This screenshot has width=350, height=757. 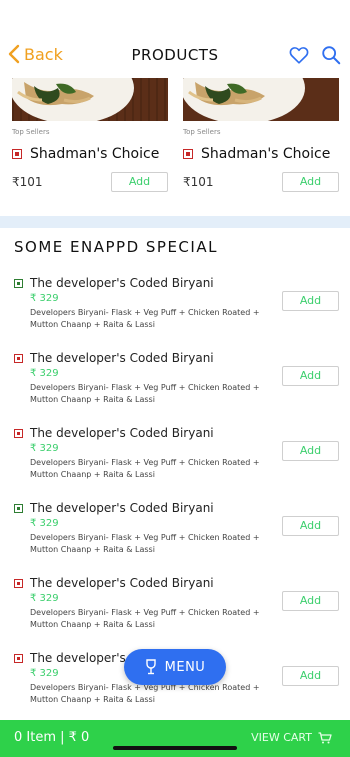 What do you see at coordinates (150, 667) in the screenshot?
I see `wine-glass-icon` at bounding box center [150, 667].